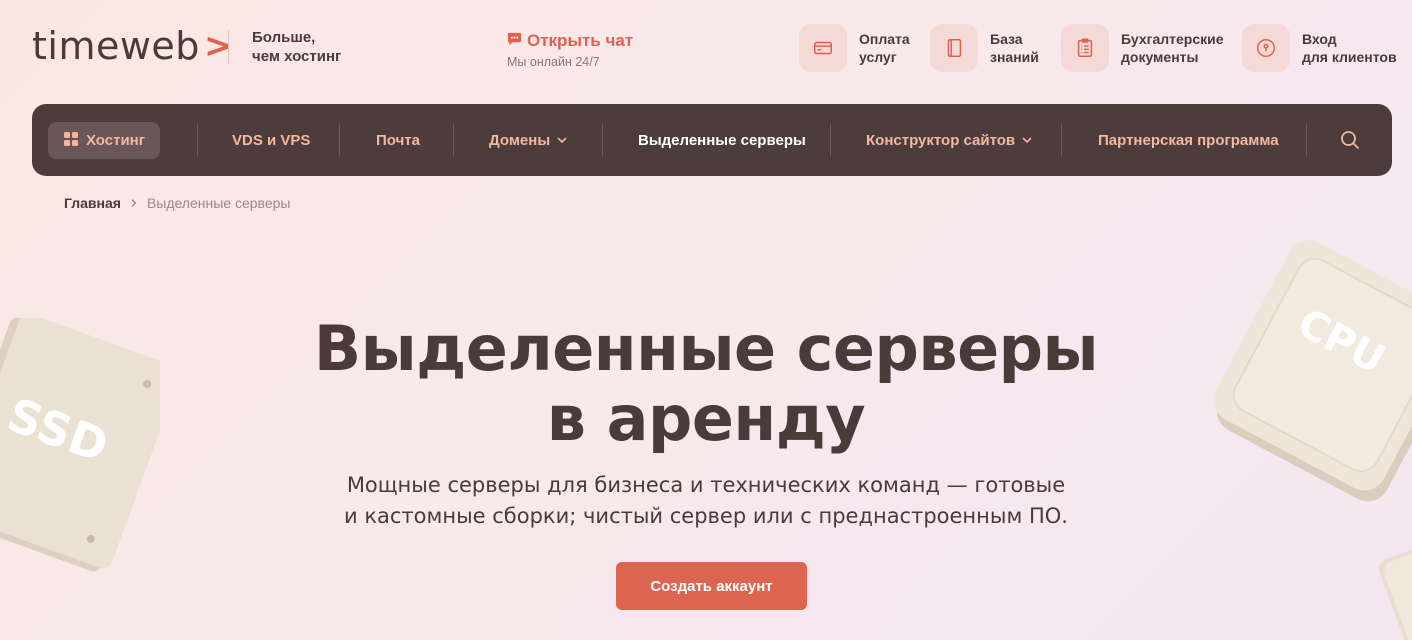 This screenshot has height=640, width=1412. I want to click on nav-item-domains-label: Домены, so click(520, 140).